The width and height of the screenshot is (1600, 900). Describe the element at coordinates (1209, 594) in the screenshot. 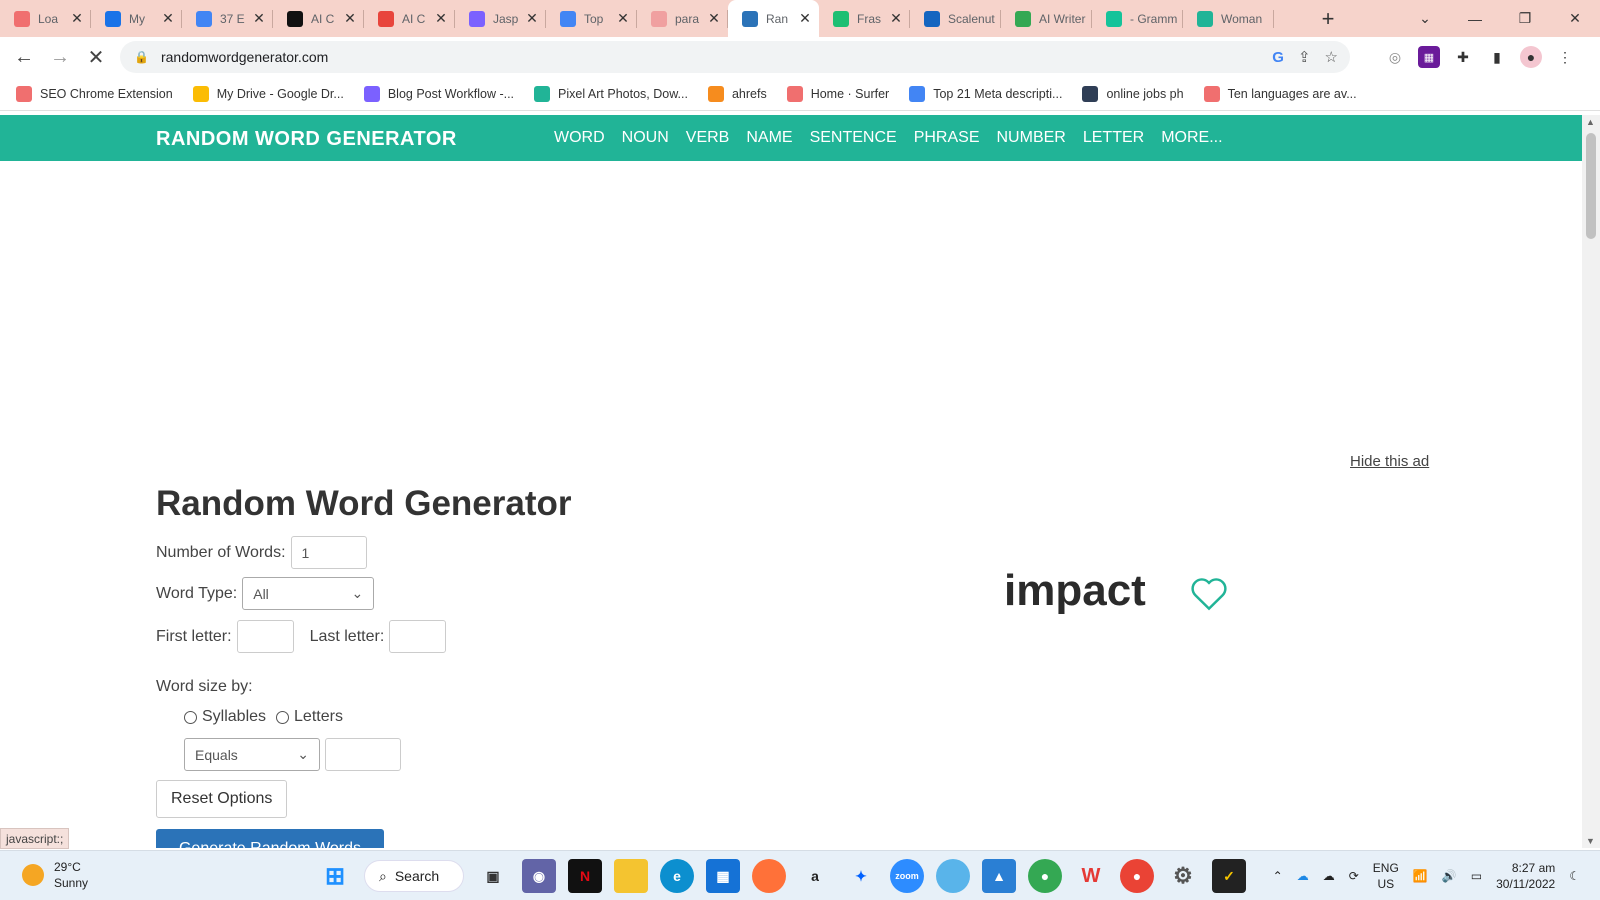

I see `favorite-heart-icon` at that location.